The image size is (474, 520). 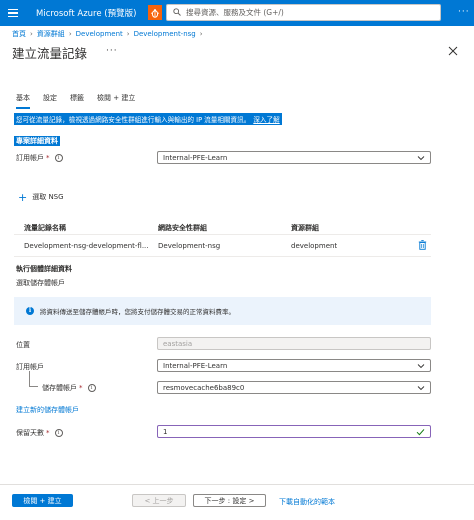 I want to click on select-nsg-label: 選取 NSG, so click(x=48, y=197).